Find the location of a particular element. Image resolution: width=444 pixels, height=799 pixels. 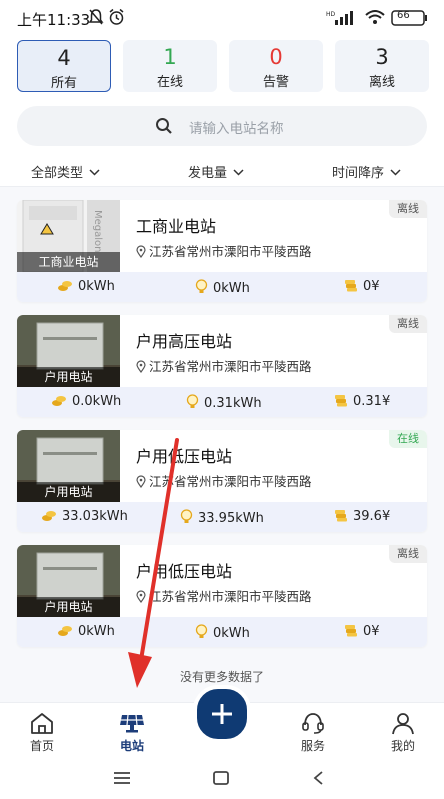

status-time: 上午11:33 is located at coordinates (54, 20).